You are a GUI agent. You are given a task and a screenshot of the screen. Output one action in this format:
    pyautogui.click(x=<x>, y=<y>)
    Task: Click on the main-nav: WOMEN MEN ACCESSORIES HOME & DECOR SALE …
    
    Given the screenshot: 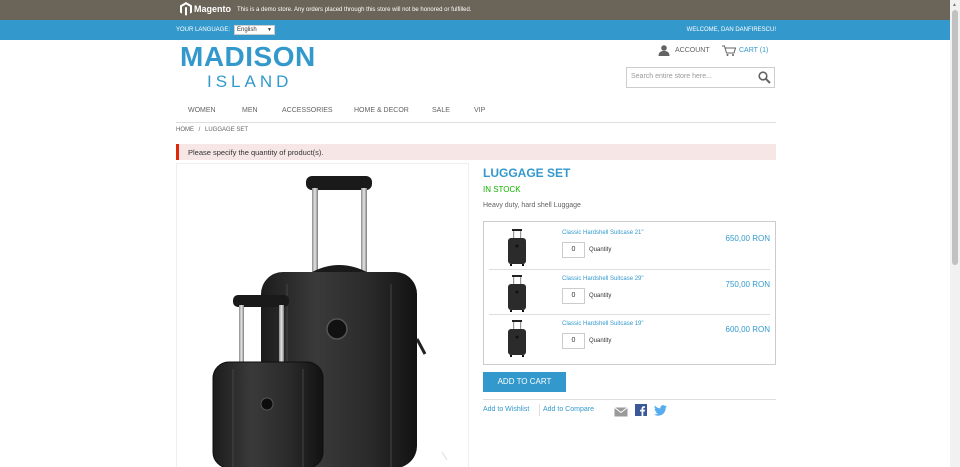 What is the action you would take?
    pyautogui.click(x=476, y=114)
    